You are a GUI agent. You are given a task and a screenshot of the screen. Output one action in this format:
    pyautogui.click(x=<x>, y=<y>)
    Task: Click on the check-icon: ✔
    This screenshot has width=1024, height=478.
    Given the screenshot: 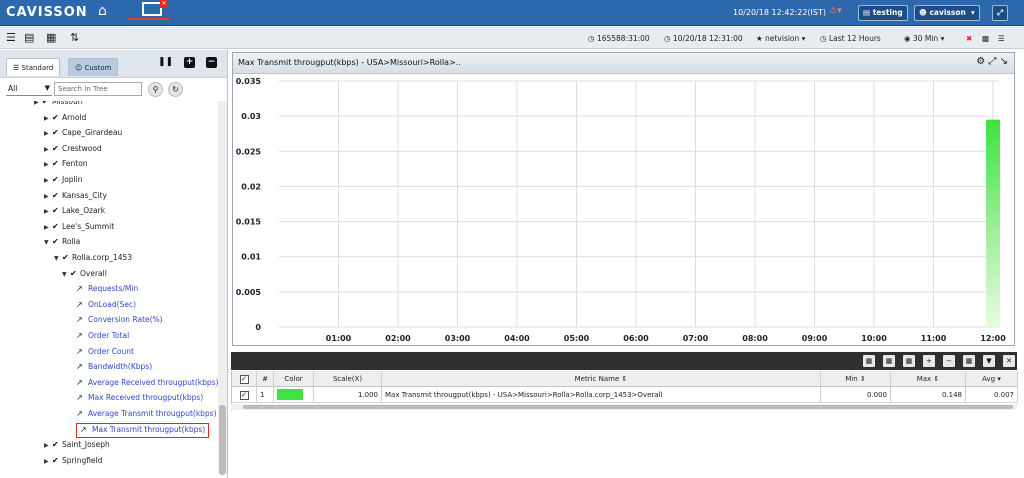 What is the action you would take?
    pyautogui.click(x=55, y=242)
    